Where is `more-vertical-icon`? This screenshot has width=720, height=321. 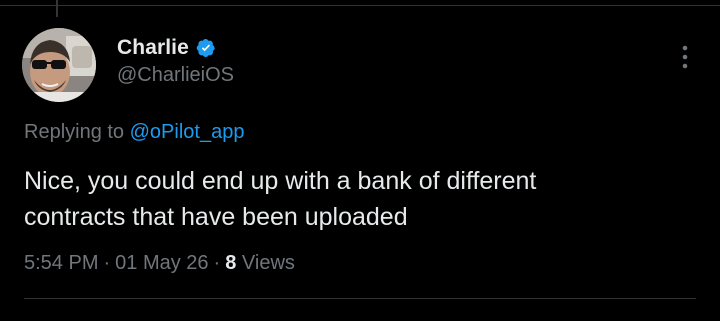
more-vertical-icon is located at coordinates (685, 57).